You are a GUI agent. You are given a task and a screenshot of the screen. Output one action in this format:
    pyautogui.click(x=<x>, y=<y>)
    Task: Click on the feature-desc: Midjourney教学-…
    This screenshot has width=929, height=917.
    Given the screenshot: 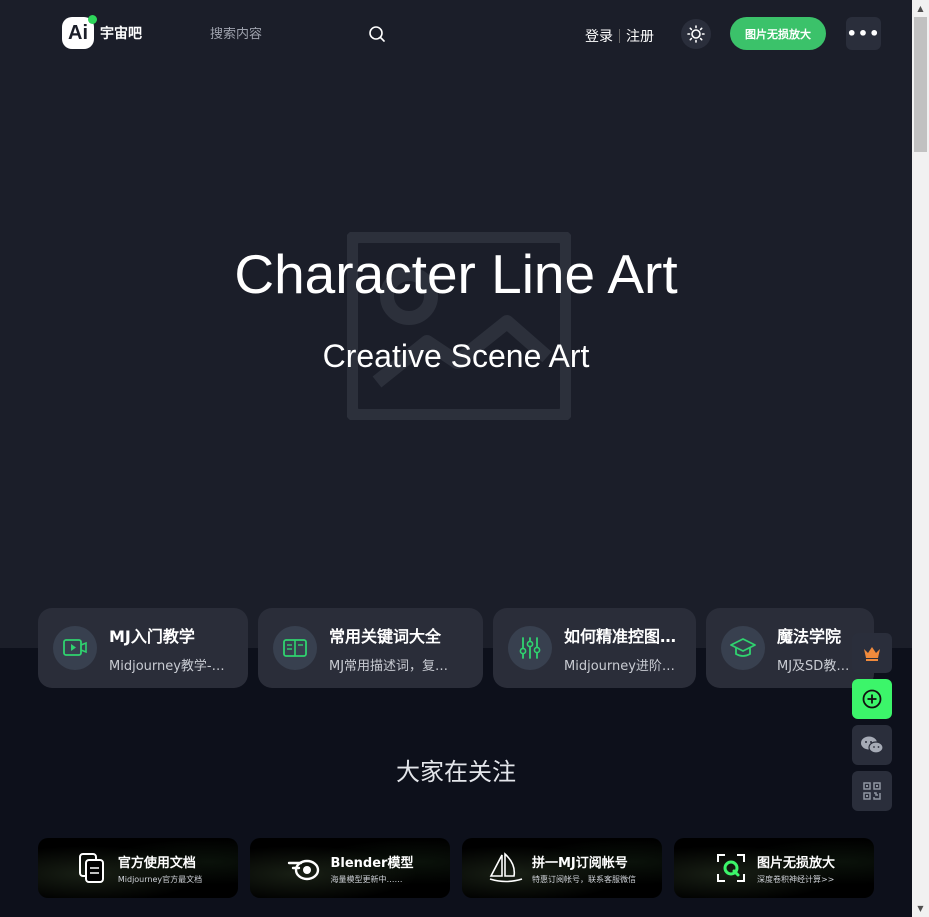 What is the action you would take?
    pyautogui.click(x=167, y=666)
    